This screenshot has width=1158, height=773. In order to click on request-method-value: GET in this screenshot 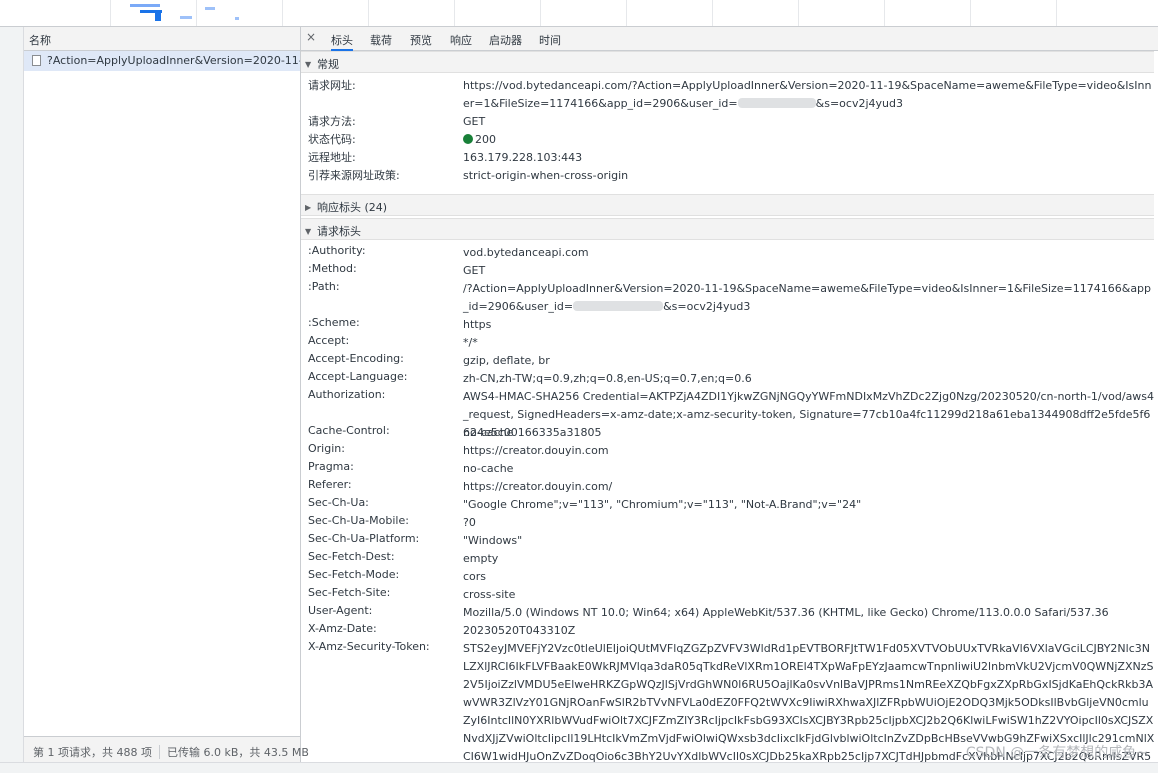, I will do `click(474, 121)`.